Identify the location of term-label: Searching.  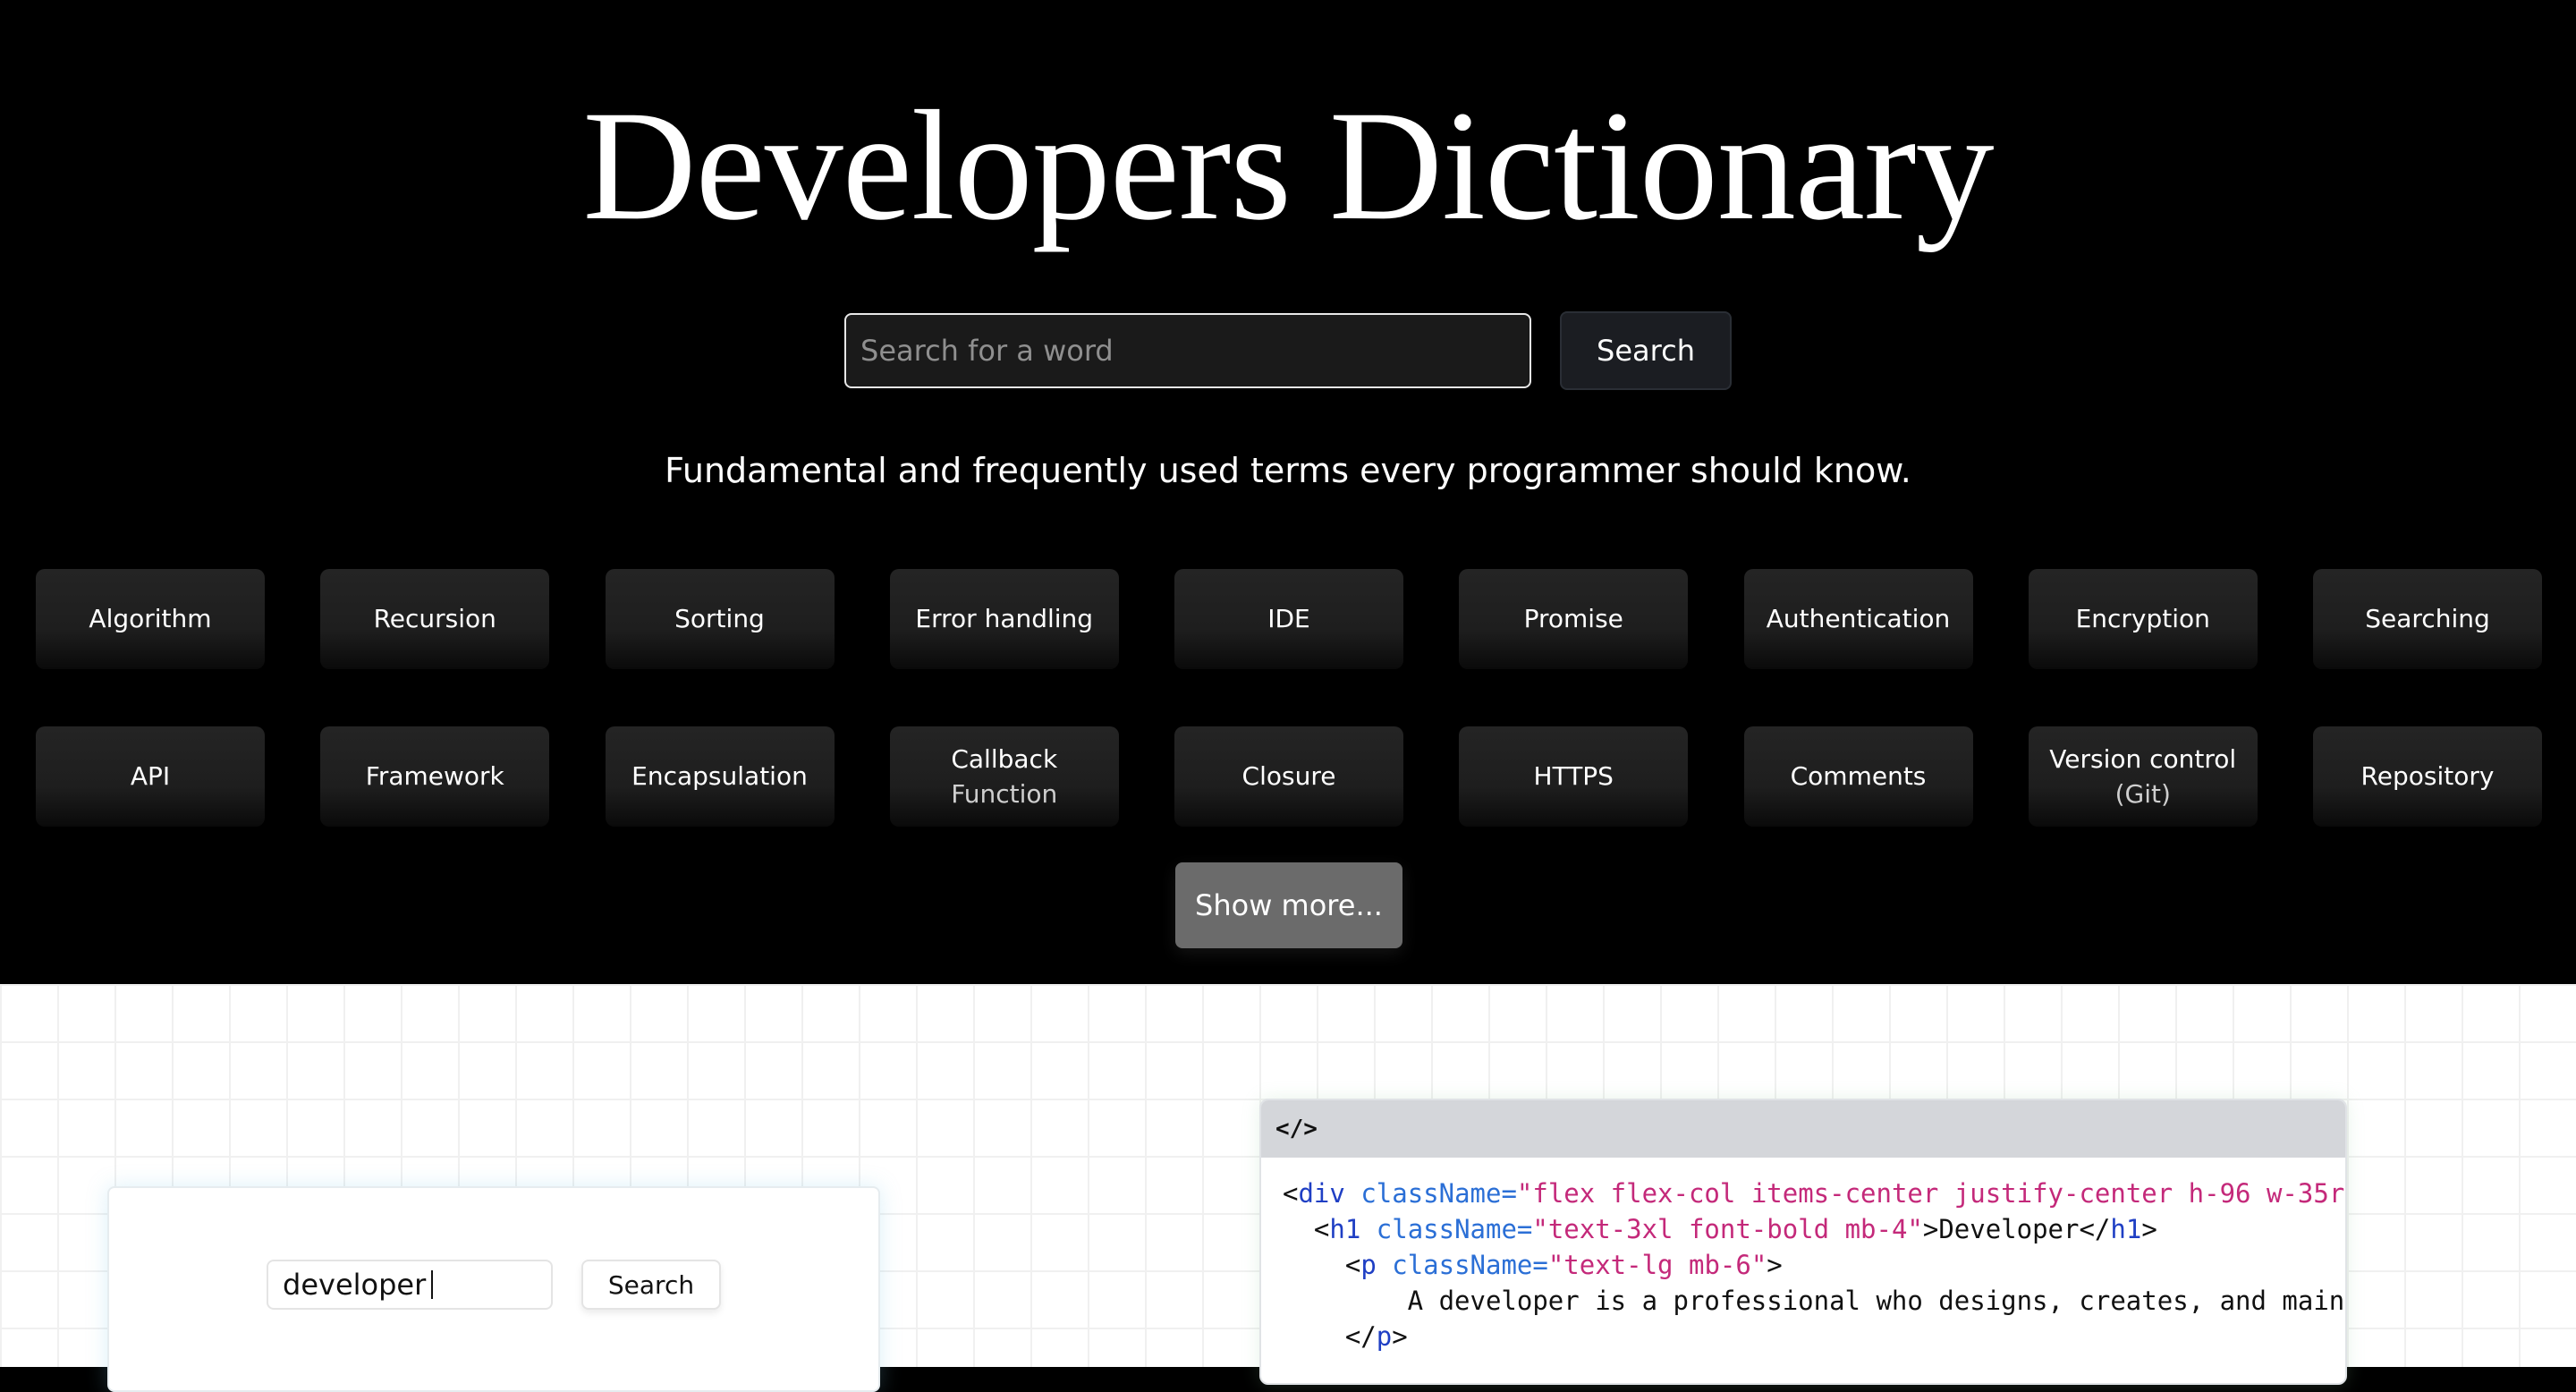
(2427, 619).